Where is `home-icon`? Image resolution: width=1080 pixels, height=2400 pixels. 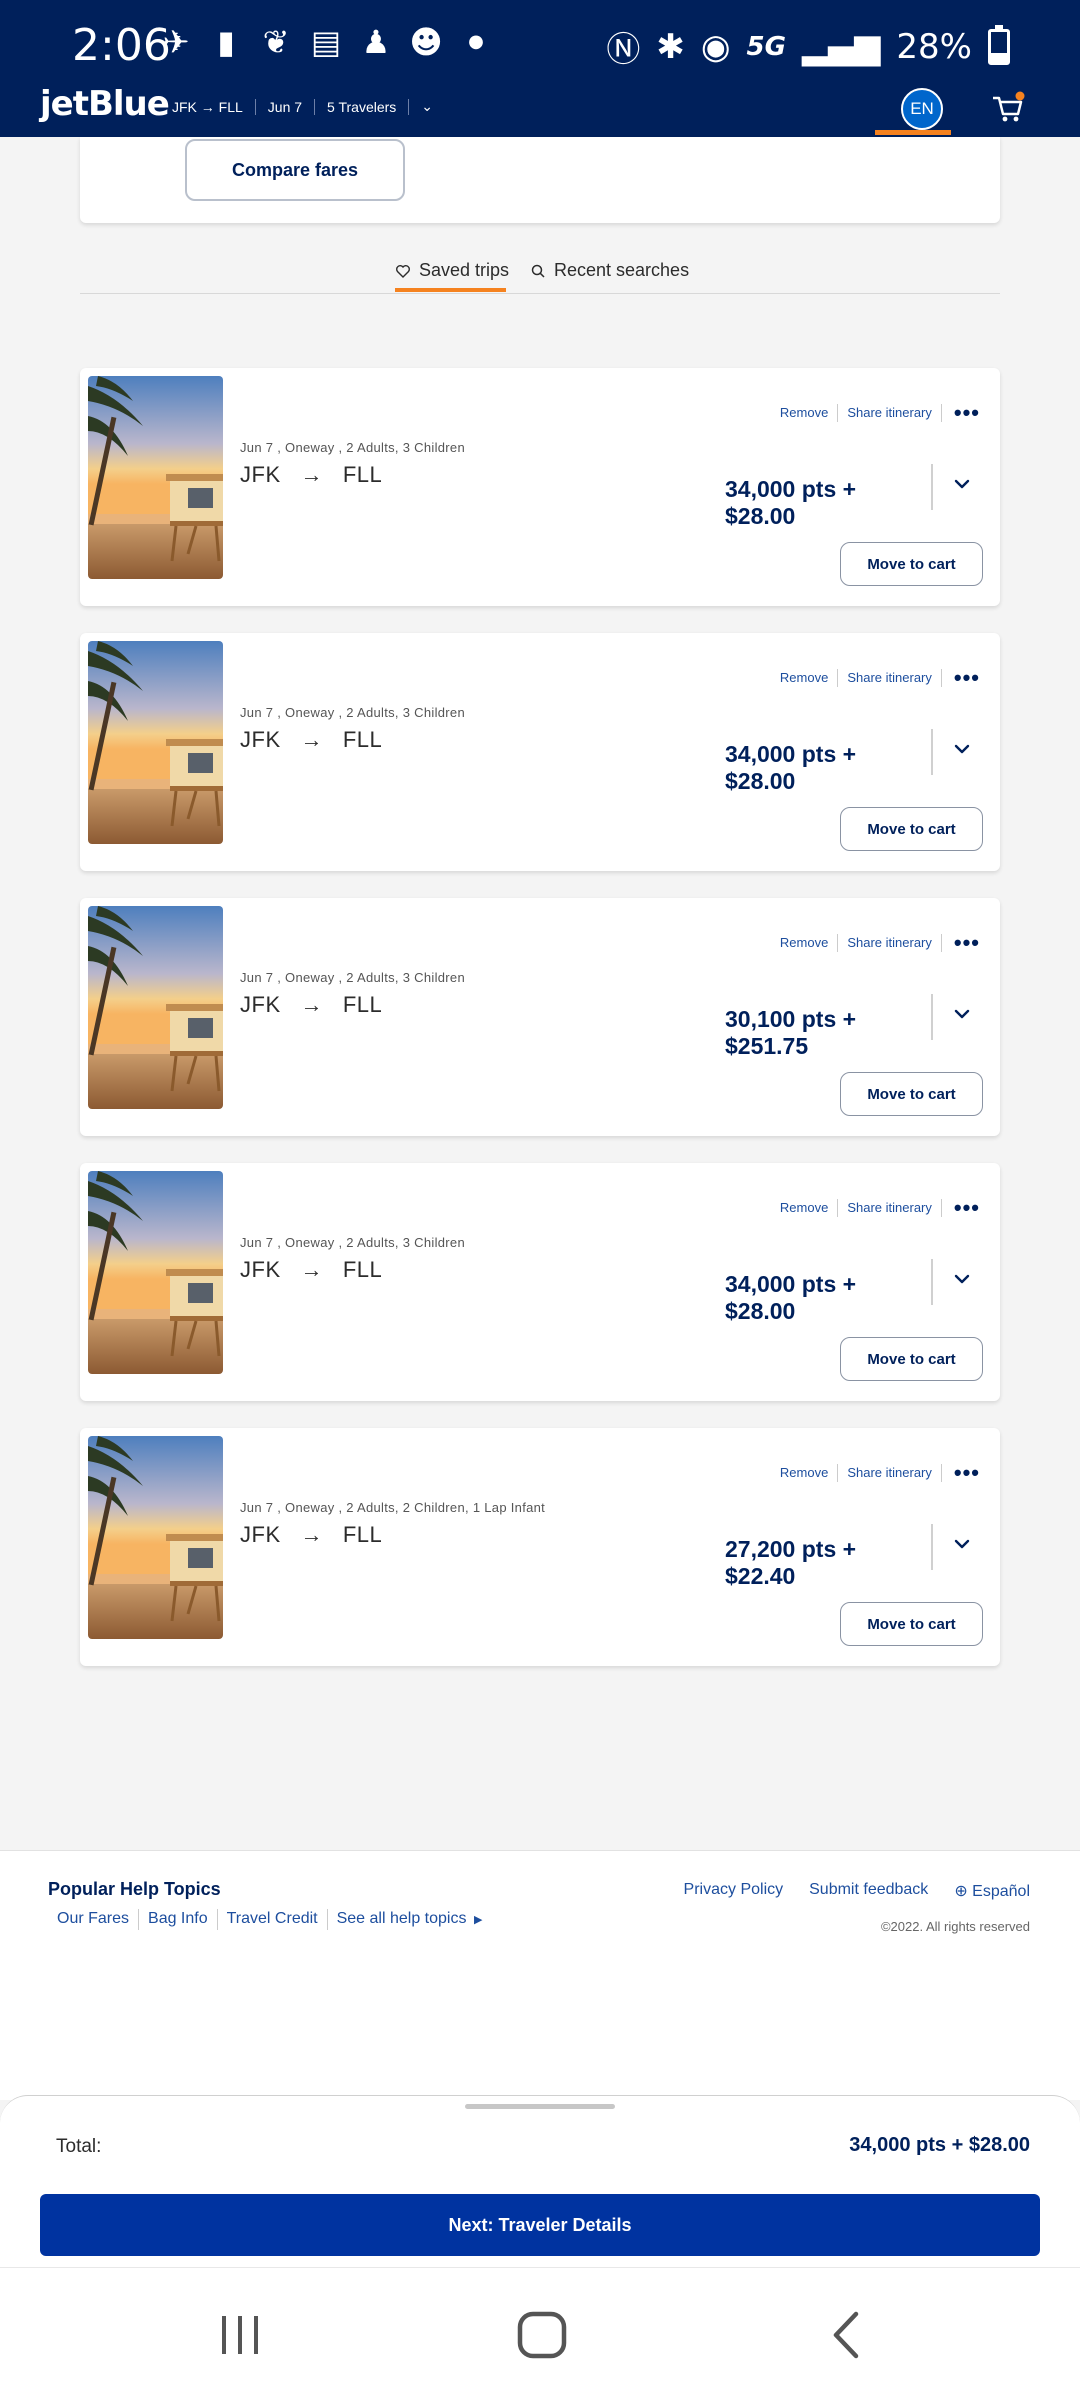 home-icon is located at coordinates (542, 2335).